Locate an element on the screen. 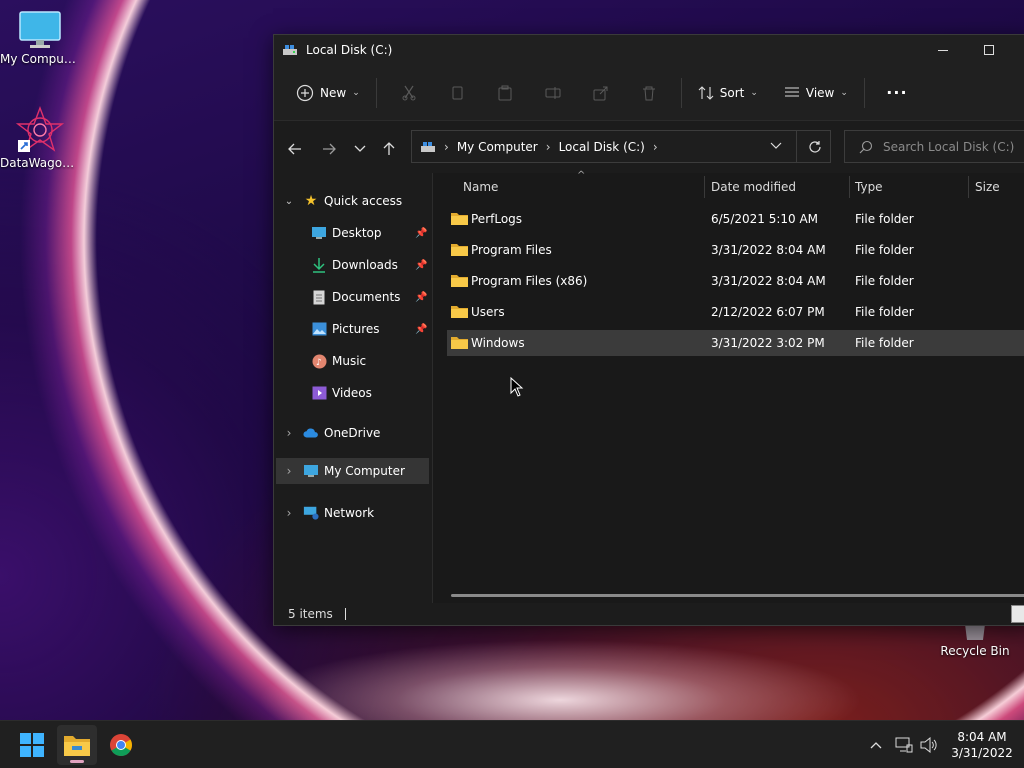  refresh-button is located at coordinates (814, 146).